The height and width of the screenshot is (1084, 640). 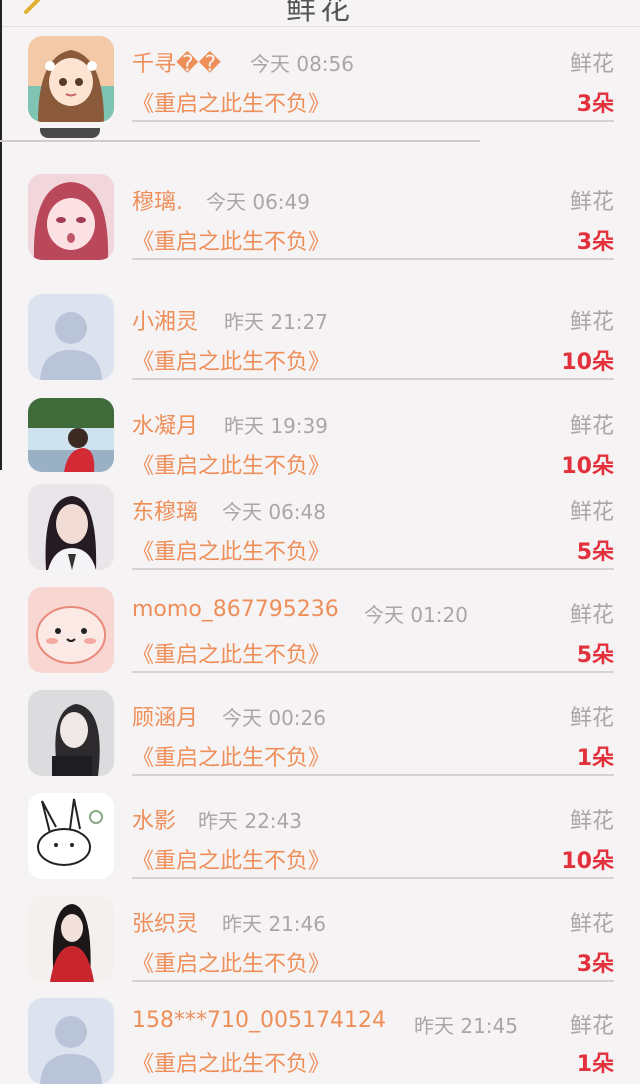 I want to click on partial-avatar, so click(x=70, y=133).